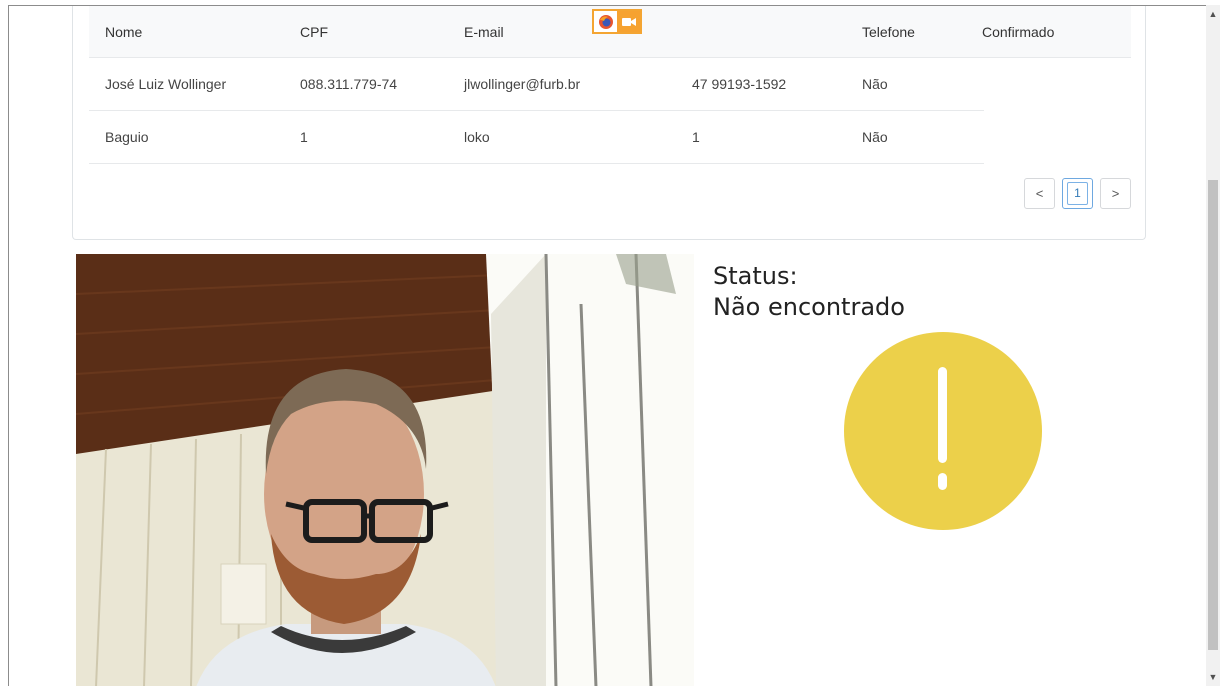 The image size is (1228, 686). Describe the element at coordinates (314, 31) in the screenshot. I see `header-cpf: CPF` at that location.